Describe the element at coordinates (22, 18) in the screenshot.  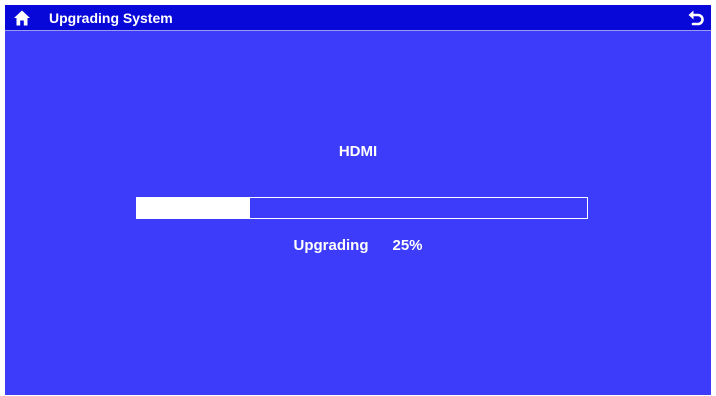
I see `home-icon` at that location.